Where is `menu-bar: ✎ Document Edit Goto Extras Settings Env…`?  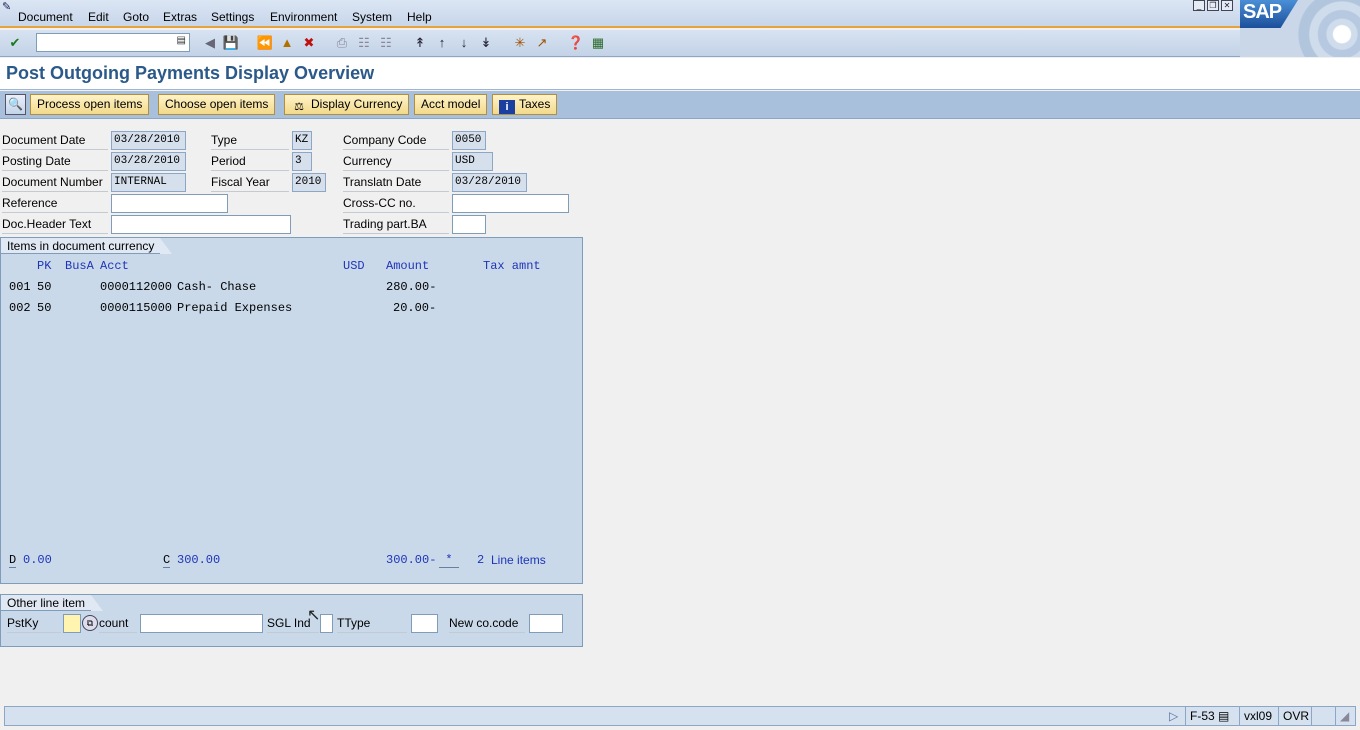 menu-bar: ✎ Document Edit Goto Extras Settings Env… is located at coordinates (680, 14).